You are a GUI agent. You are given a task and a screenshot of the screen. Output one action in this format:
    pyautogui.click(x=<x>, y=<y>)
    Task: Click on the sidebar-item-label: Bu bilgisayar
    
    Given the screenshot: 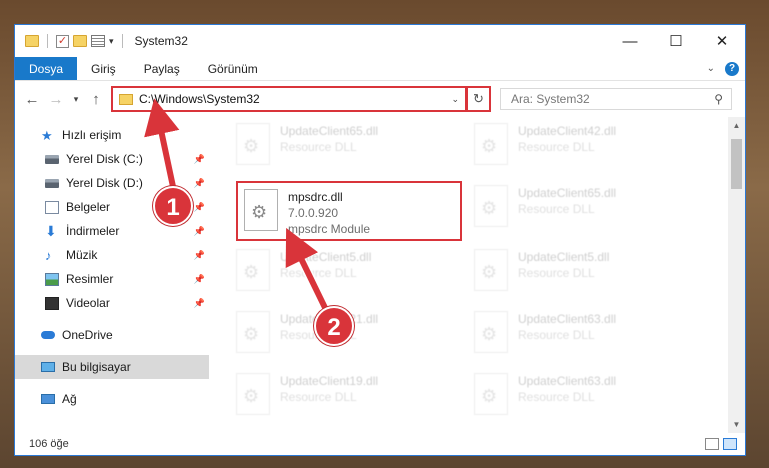 What is the action you would take?
    pyautogui.click(x=96, y=367)
    